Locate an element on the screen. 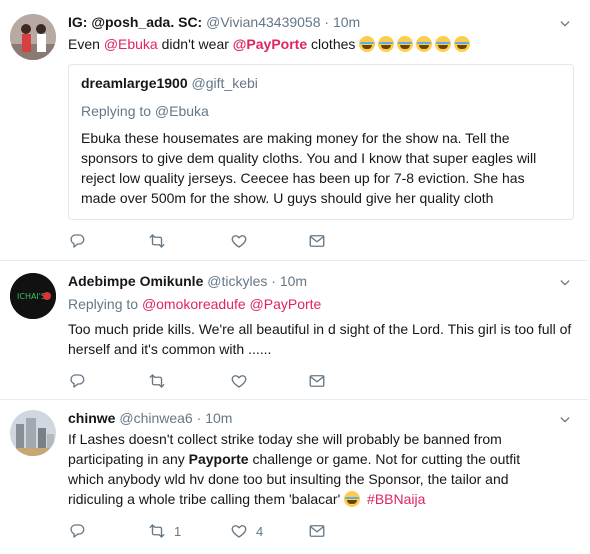 The image size is (590, 554). tweet-header: IG: @posh_ada. SC: @Vivian43439058 · 10m is located at coordinates (214, 22).